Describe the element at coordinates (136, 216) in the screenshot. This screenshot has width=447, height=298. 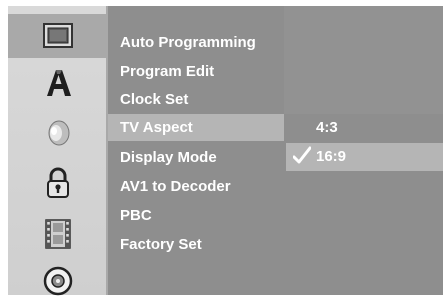
I see `menu-item-pbc: PBC` at that location.